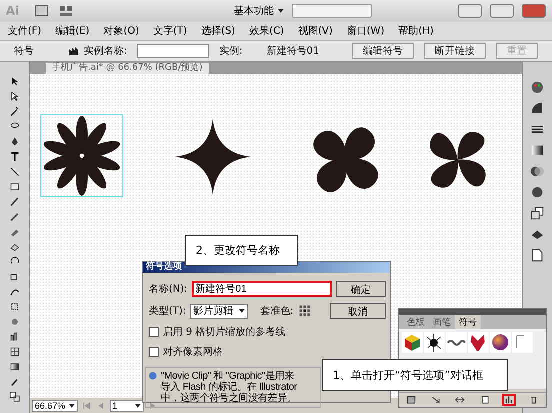 The width and height of the screenshot is (552, 413). Describe the element at coordinates (66, 11) in the screenshot. I see `arrange-icon` at that location.